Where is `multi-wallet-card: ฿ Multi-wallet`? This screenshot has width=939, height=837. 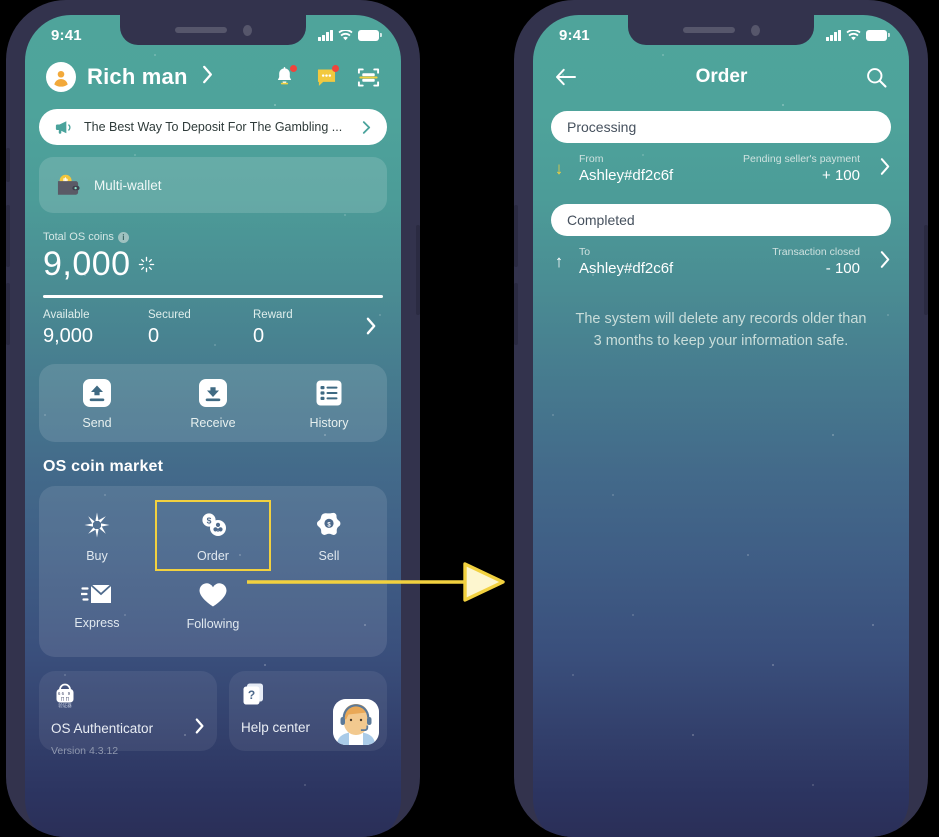 multi-wallet-card: ฿ Multi-wallet is located at coordinates (213, 185).